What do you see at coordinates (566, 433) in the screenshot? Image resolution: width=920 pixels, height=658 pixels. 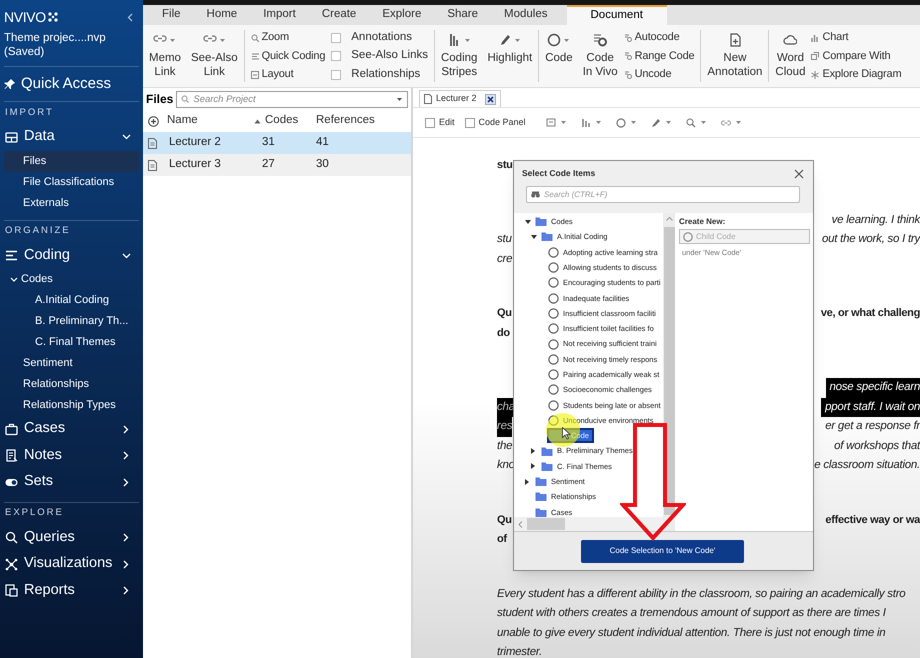 I see `mouse-pointer-icon` at bounding box center [566, 433].